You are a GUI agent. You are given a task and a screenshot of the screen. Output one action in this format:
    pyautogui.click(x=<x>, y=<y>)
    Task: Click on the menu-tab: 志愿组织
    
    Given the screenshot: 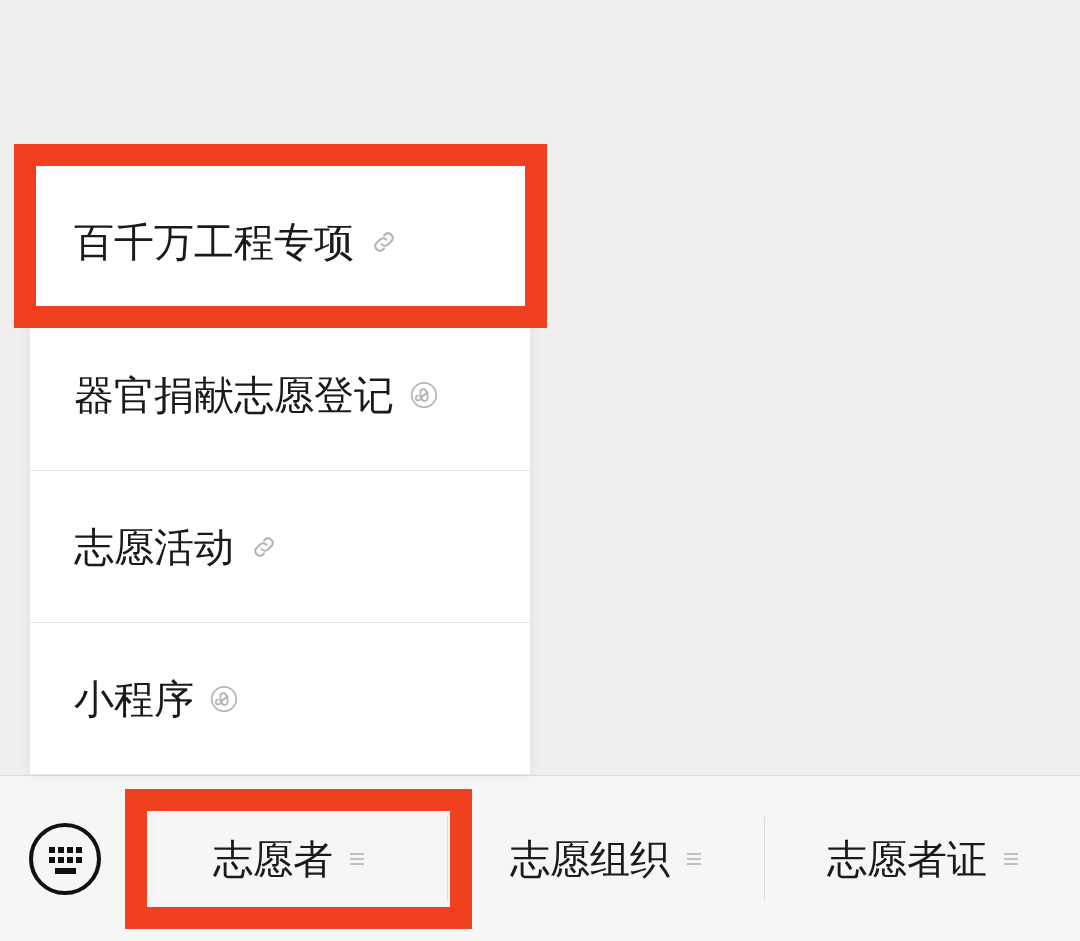 What is the action you would take?
    pyautogui.click(x=606, y=858)
    